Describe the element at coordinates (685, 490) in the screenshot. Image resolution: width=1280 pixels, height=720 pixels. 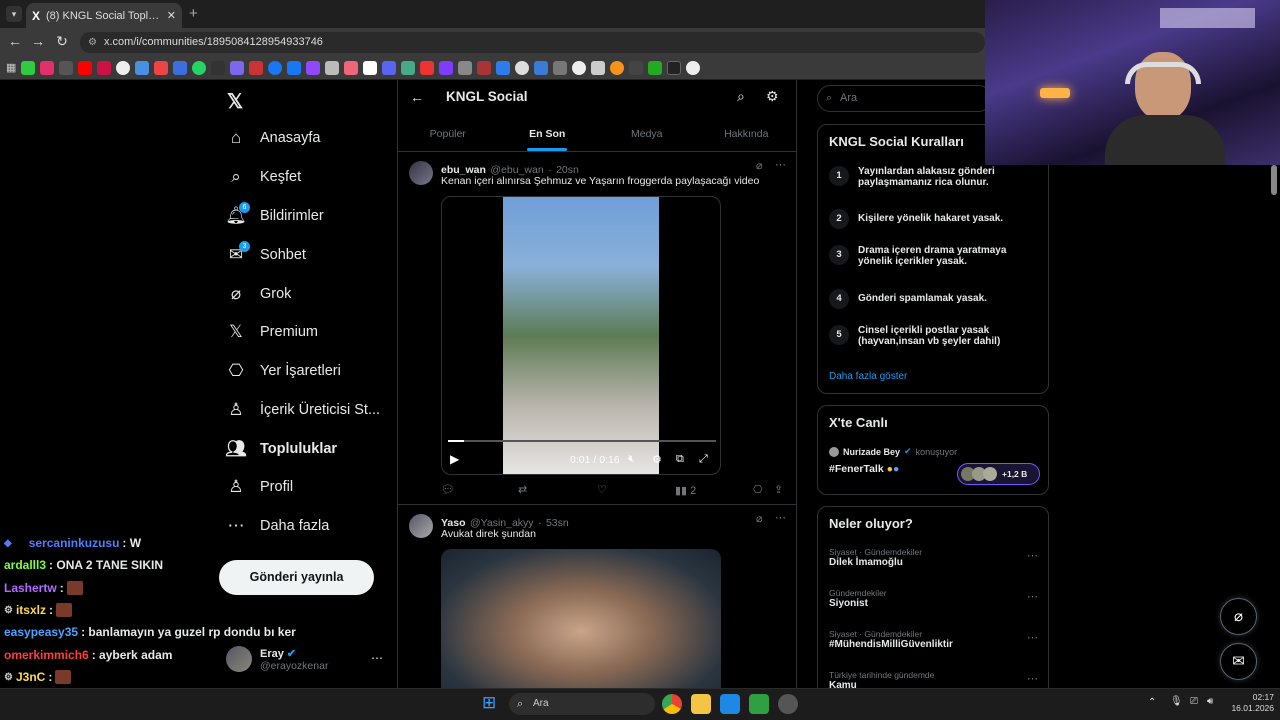
I see `views-icon: ▮▮ 2` at that location.